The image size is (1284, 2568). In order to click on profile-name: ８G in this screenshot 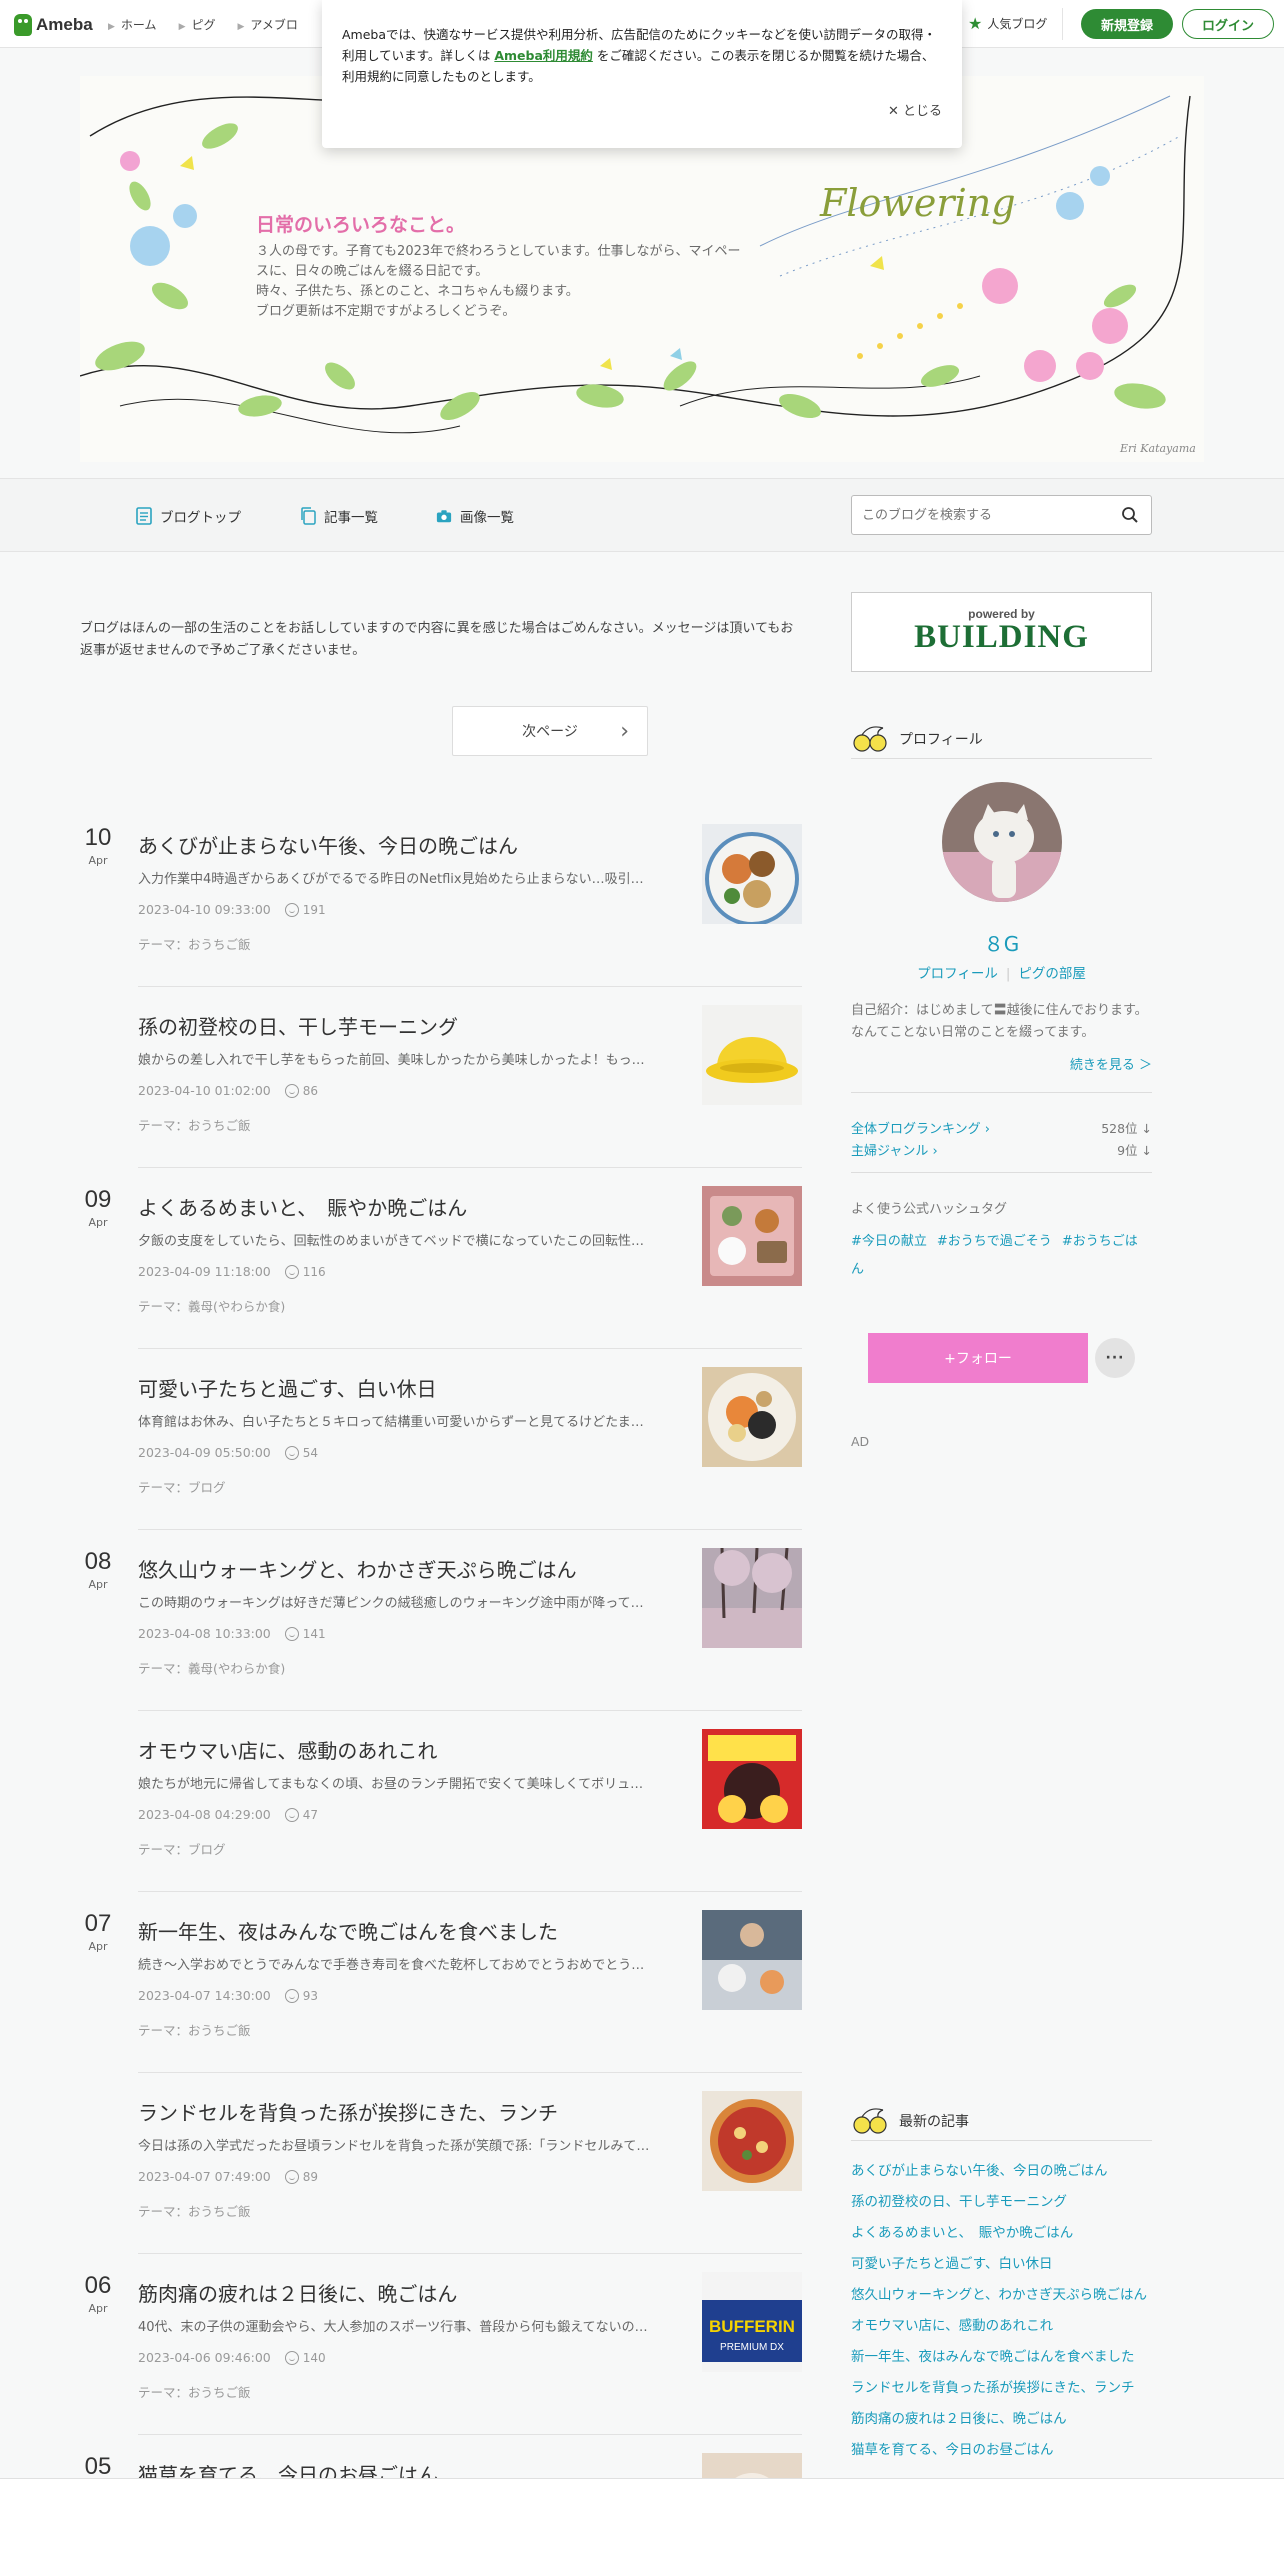, I will do `click(1001, 942)`.